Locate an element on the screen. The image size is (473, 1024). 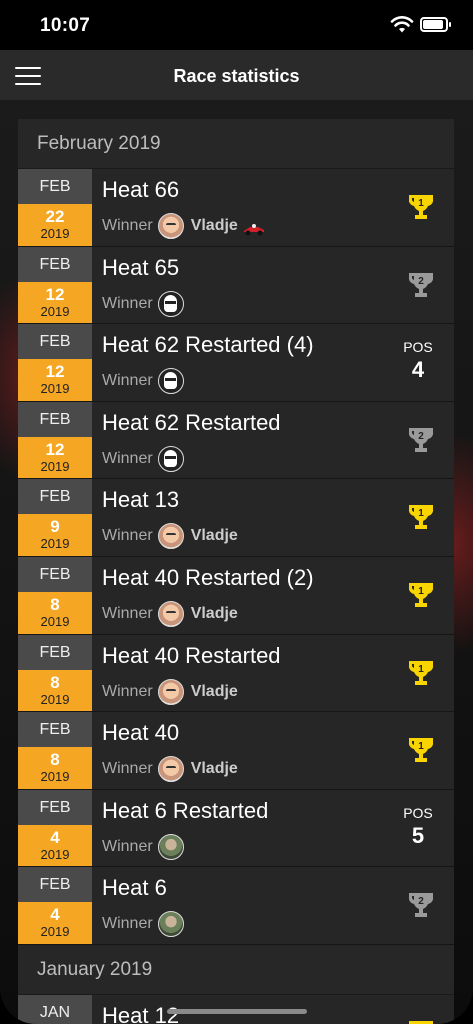
section-header: February 2019 is located at coordinates (236, 144).